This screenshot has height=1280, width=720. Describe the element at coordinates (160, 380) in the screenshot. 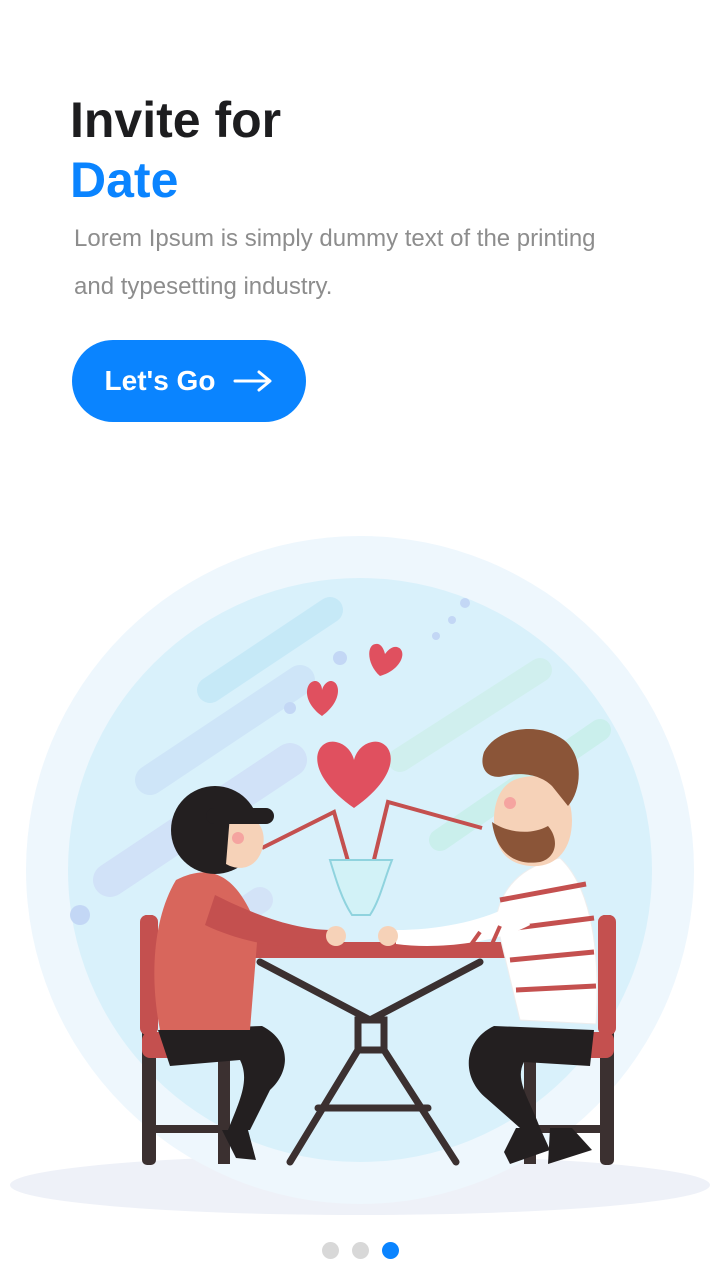

I see `lets-go-label: Let's Go` at that location.